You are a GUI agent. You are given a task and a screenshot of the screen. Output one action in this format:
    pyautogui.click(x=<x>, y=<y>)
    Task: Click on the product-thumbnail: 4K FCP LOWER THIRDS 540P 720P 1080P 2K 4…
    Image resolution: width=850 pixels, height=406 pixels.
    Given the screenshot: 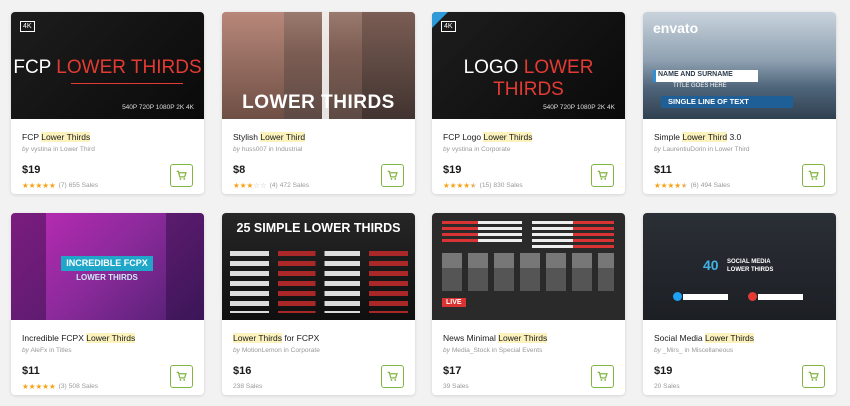 What is the action you would take?
    pyautogui.click(x=107, y=65)
    